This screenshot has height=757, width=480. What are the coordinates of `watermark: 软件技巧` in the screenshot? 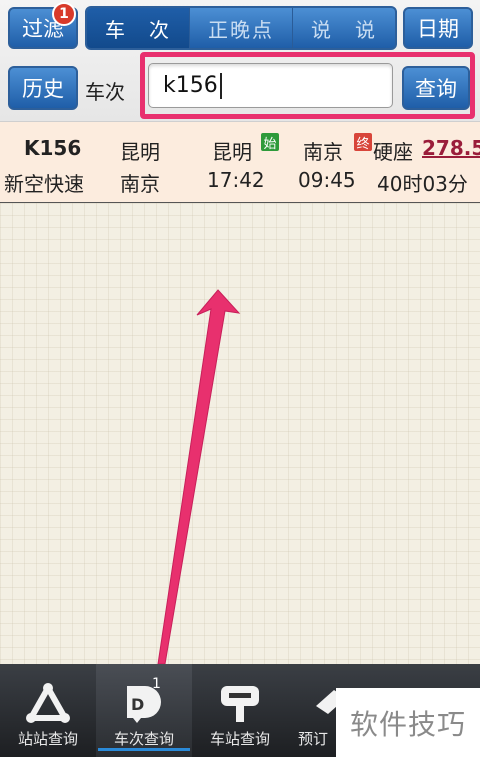 It's located at (408, 722).